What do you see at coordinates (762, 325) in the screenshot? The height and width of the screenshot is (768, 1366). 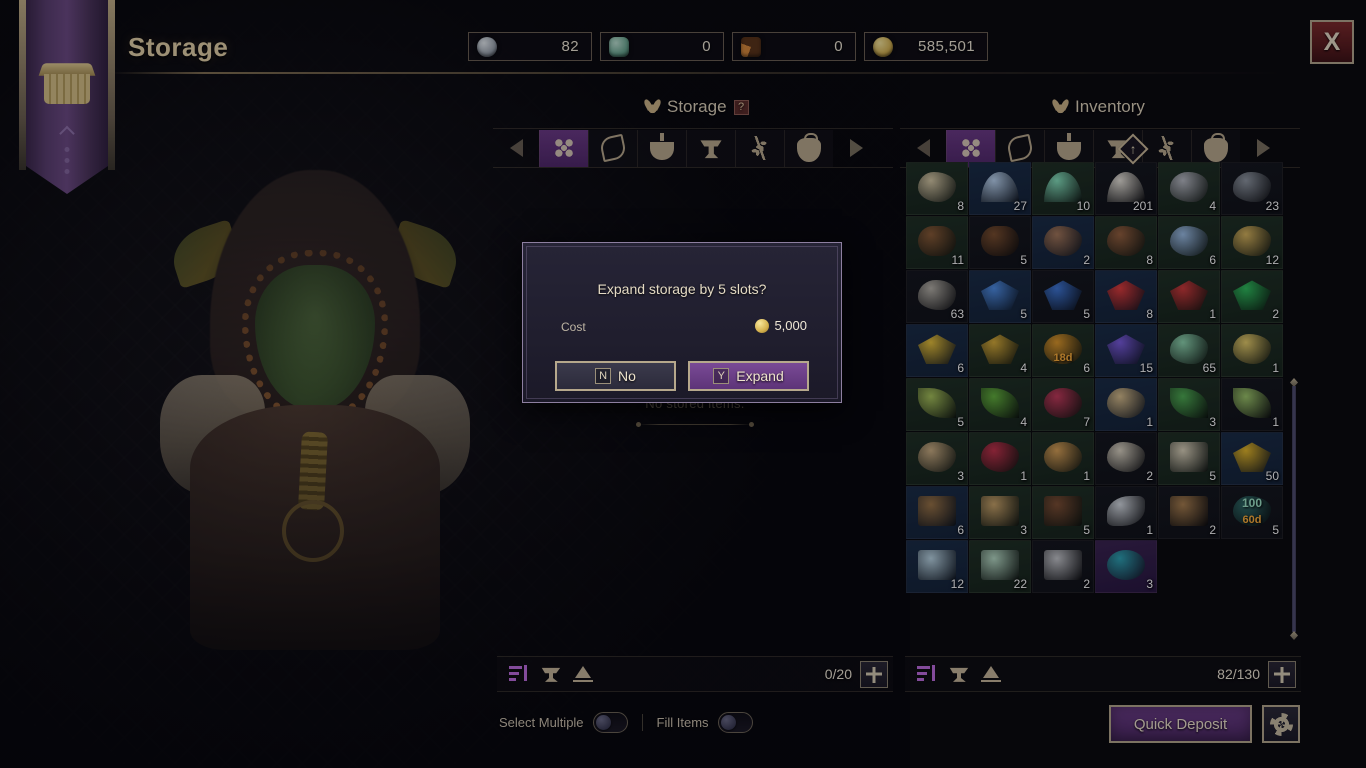 I see `gold-coin-icon` at bounding box center [762, 325].